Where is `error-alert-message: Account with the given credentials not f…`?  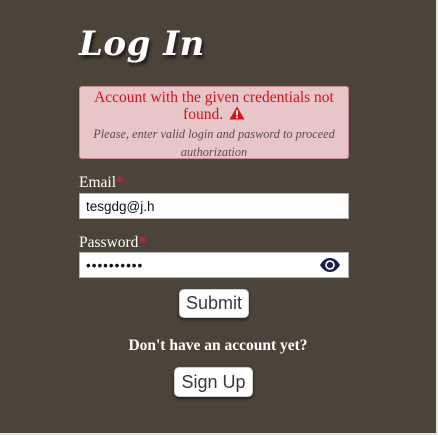
error-alert-message: Account with the given credentials not f… is located at coordinates (214, 106).